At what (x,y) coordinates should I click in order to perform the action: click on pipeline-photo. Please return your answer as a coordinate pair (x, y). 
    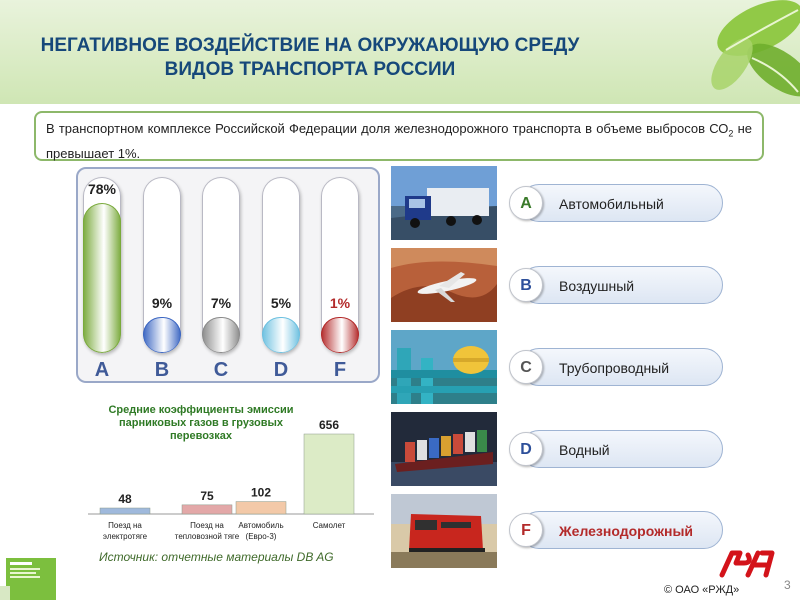
    Looking at the image, I should click on (444, 367).